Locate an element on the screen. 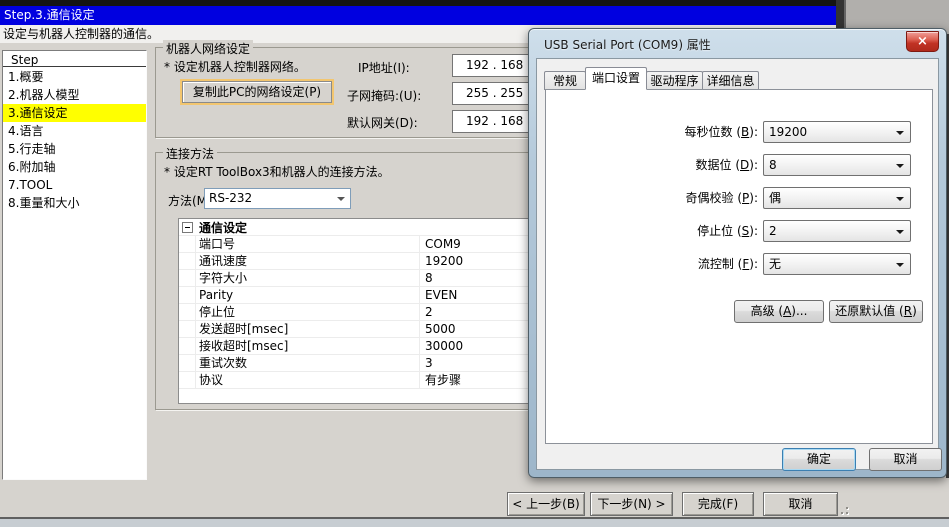  sidebar-item-5: 5.行走轴 is located at coordinates (74, 149).